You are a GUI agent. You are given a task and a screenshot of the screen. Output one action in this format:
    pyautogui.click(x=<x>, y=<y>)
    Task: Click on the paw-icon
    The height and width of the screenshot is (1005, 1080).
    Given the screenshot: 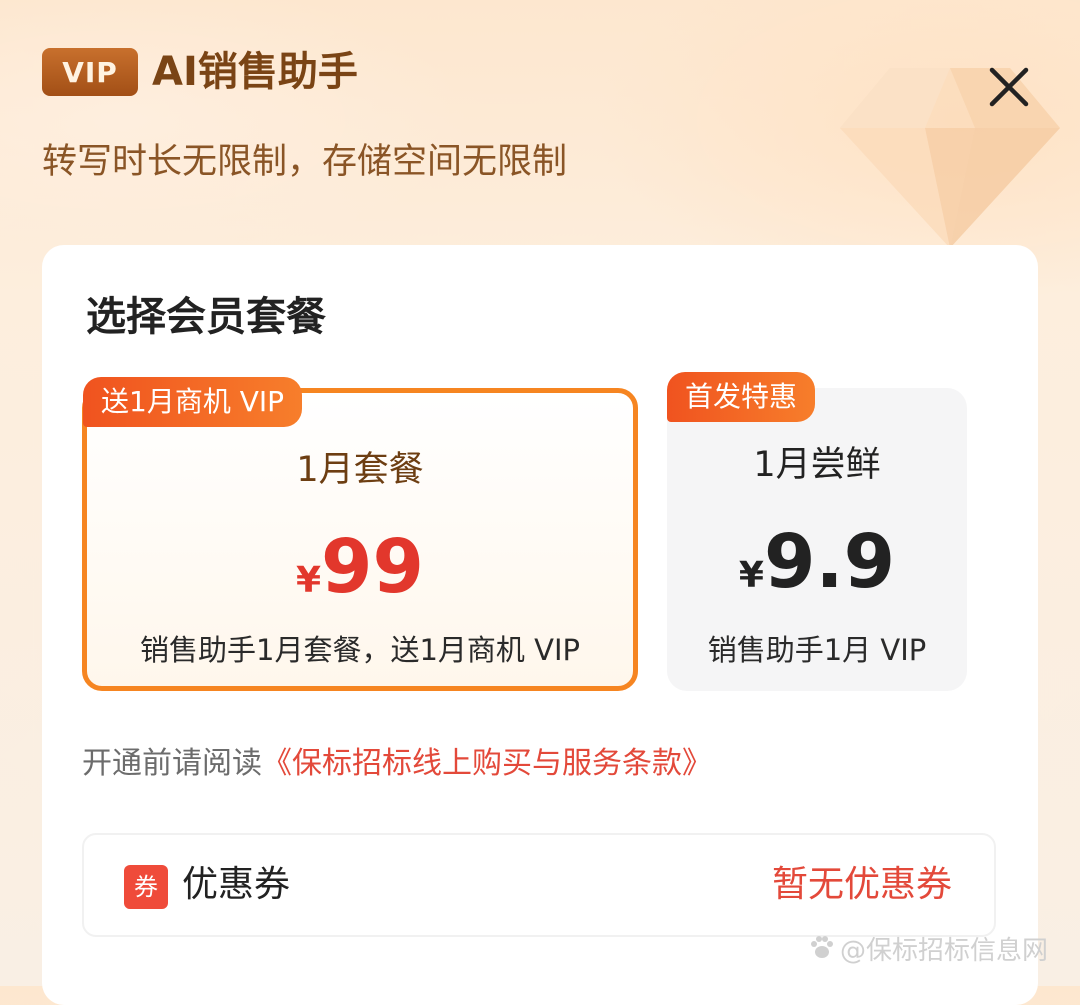 What is the action you would take?
    pyautogui.click(x=822, y=947)
    